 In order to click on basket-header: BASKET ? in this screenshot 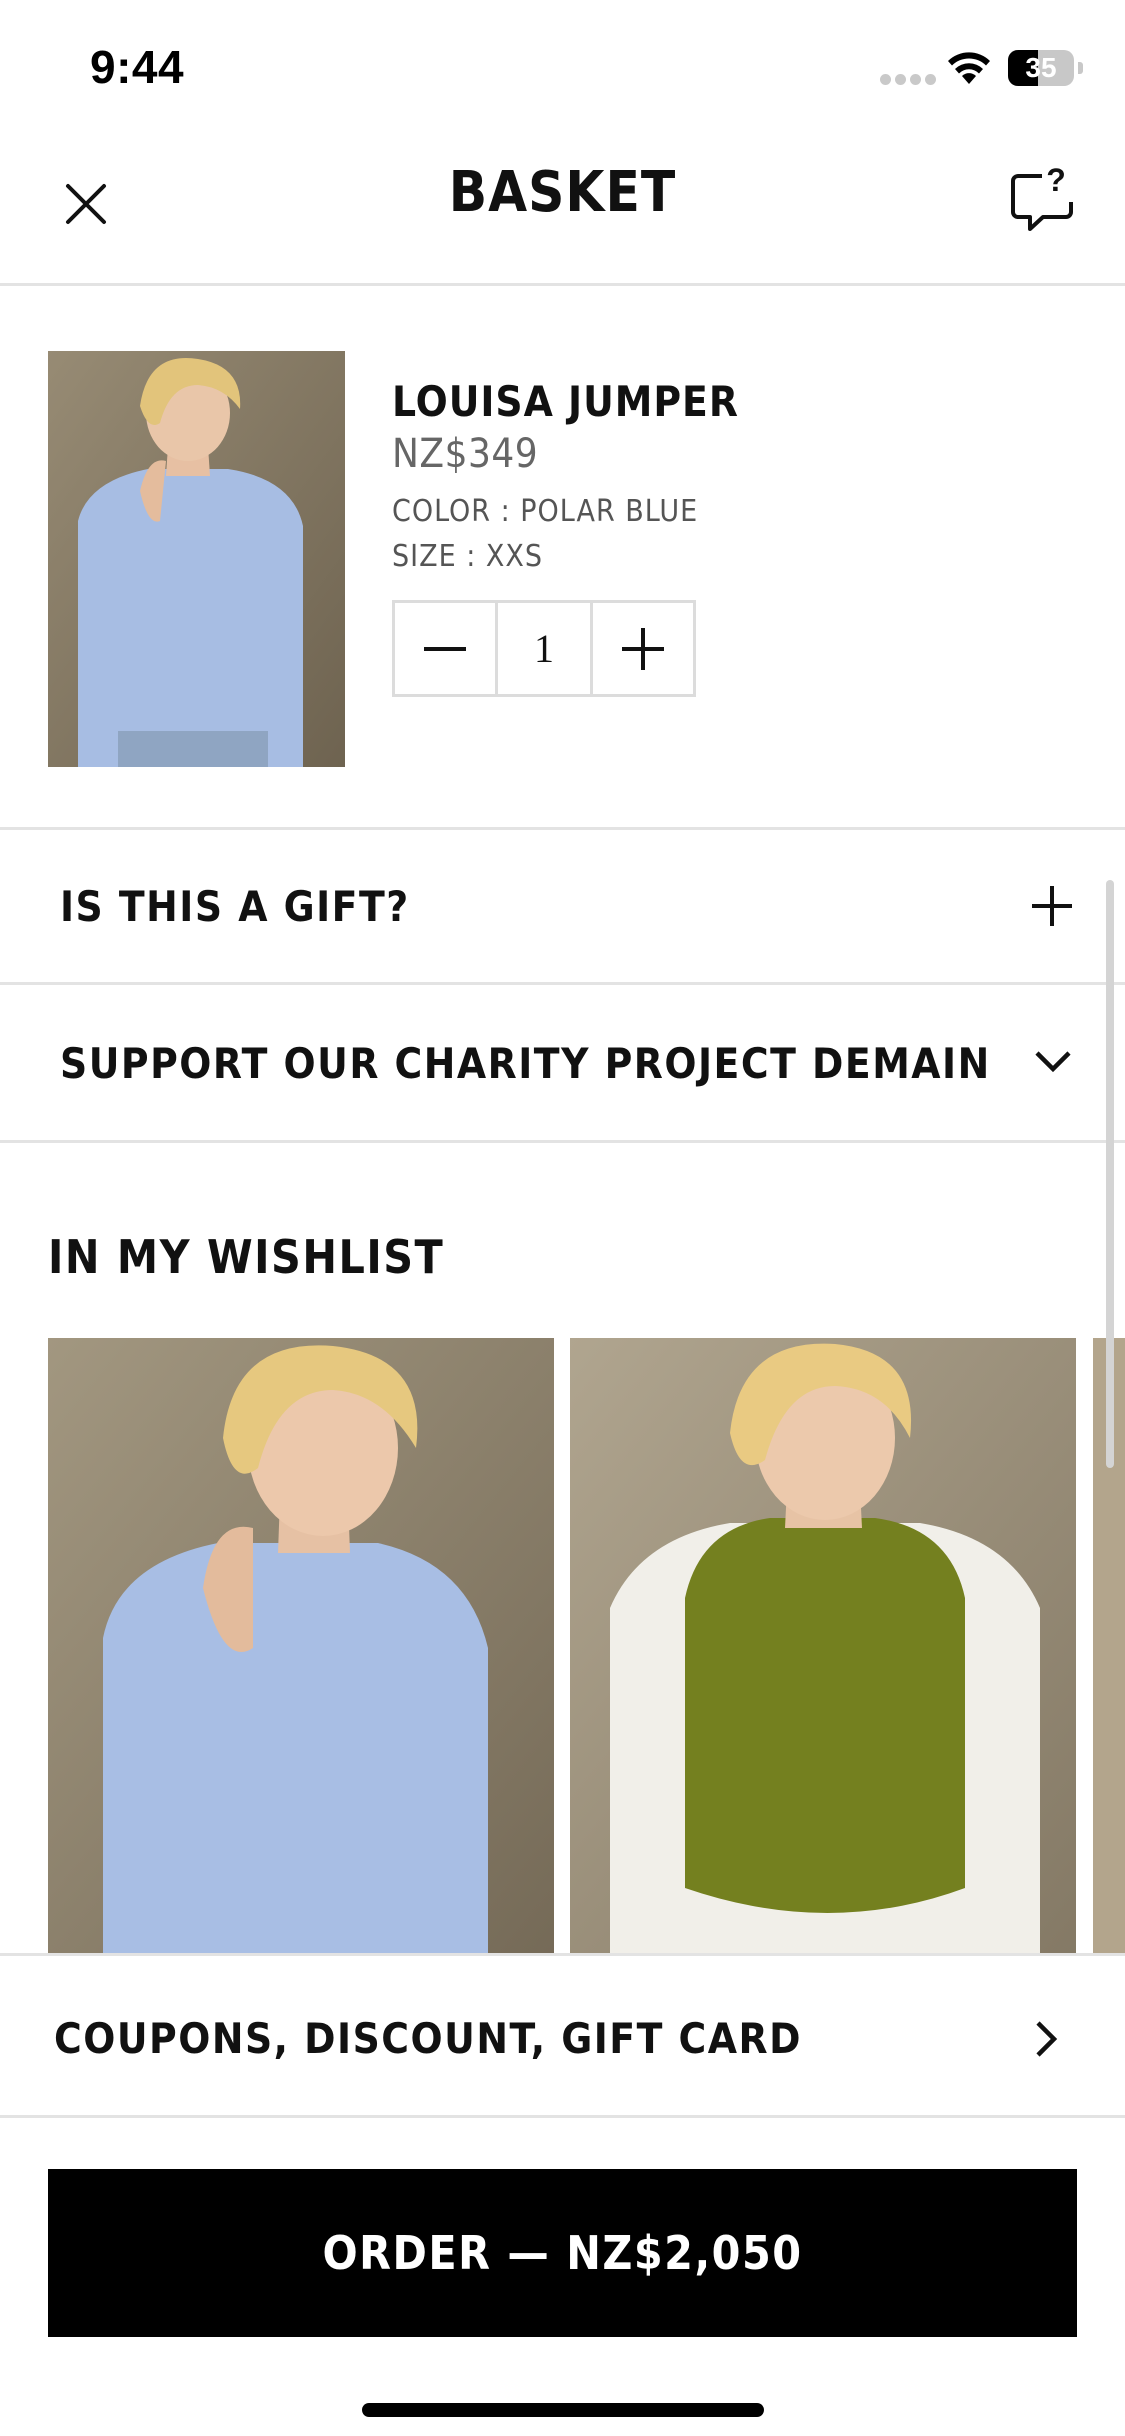, I will do `click(562, 208)`.